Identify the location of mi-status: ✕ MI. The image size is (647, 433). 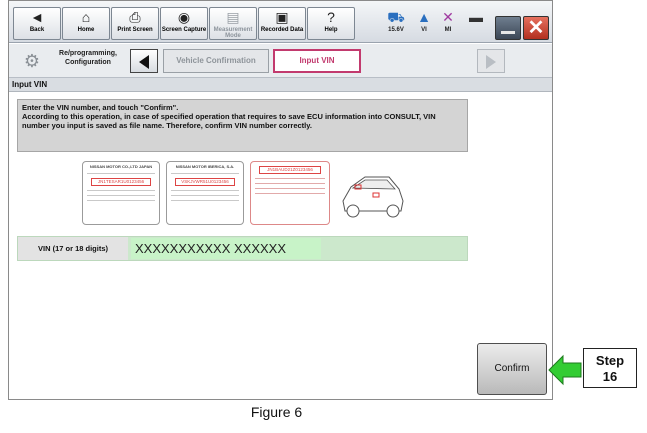
(448, 23).